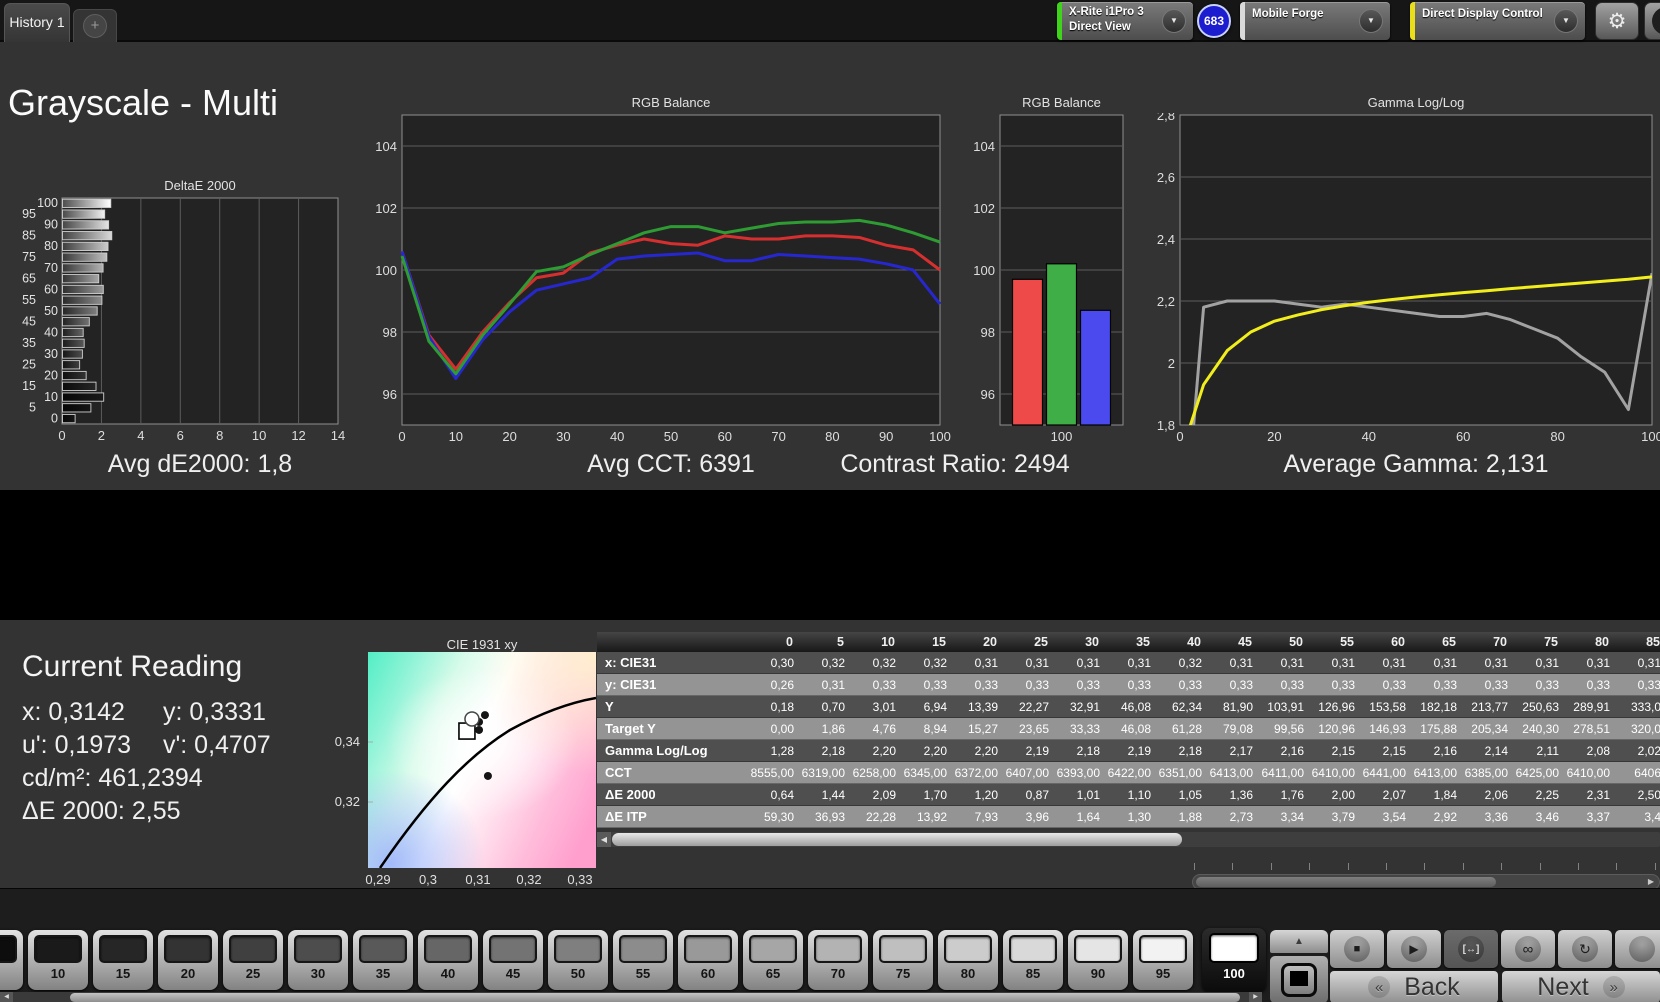  What do you see at coordinates (1408, 278) in the screenshot?
I see `gamma-chart-svg: 1,8 2 2,2 2,4 2,6 2,8 0 20 40 60 80 100` at bounding box center [1408, 278].